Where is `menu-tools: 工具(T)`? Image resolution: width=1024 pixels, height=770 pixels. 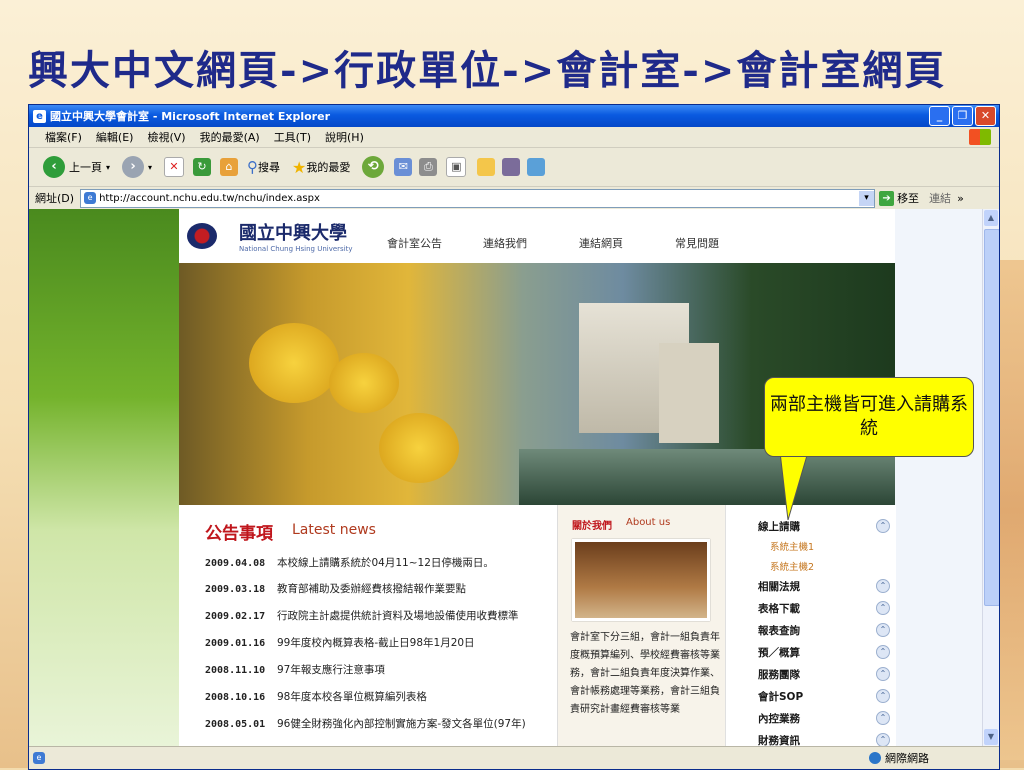 menu-tools: 工具(T) is located at coordinates (292, 137).